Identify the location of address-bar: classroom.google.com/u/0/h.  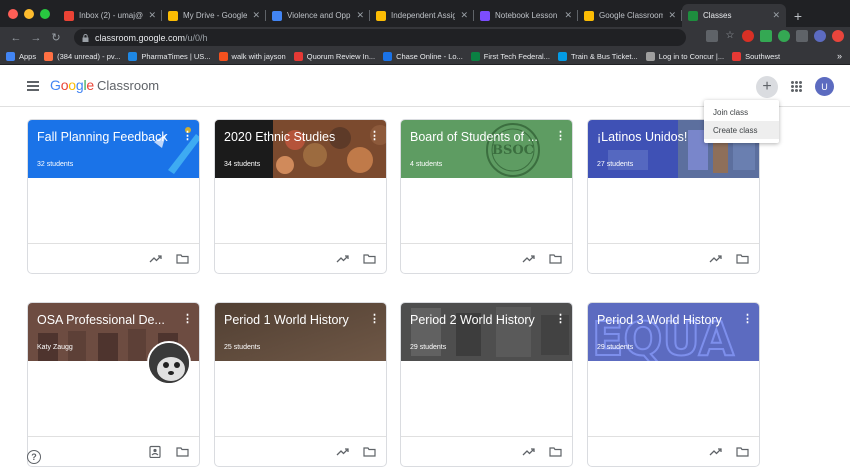
(380, 37).